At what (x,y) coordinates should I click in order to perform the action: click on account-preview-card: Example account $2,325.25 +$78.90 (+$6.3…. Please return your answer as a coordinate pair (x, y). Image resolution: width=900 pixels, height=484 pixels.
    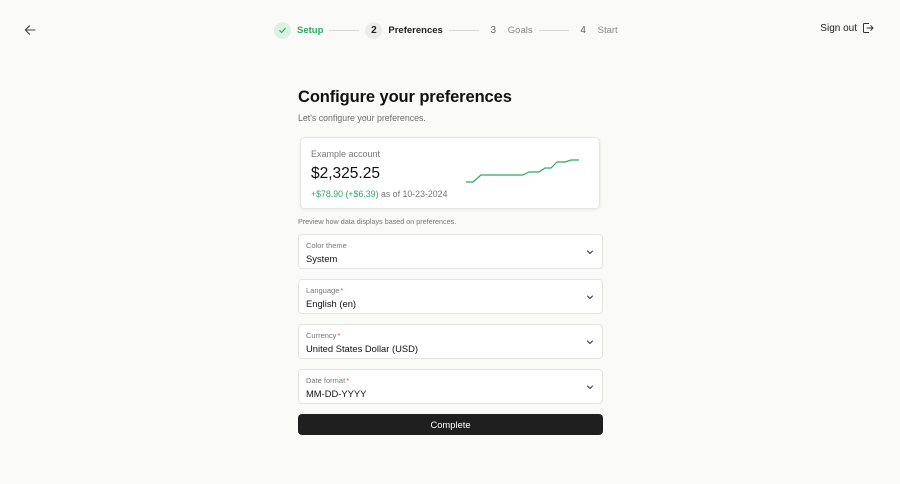
    Looking at the image, I should click on (450, 173).